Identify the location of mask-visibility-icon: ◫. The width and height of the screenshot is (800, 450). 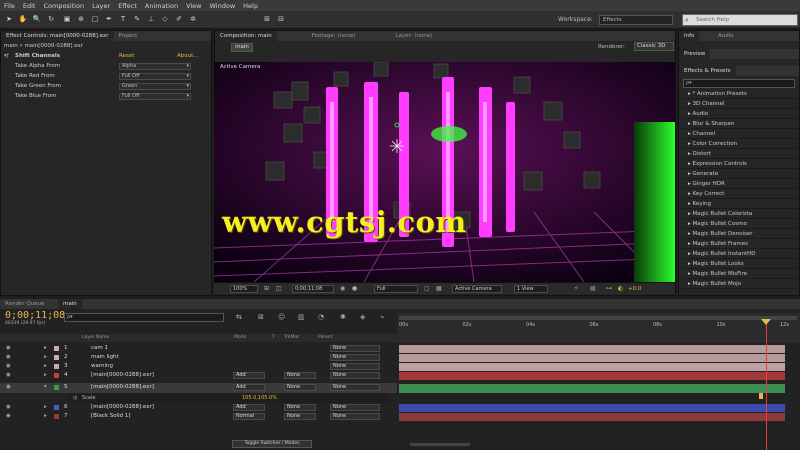
(279, 288).